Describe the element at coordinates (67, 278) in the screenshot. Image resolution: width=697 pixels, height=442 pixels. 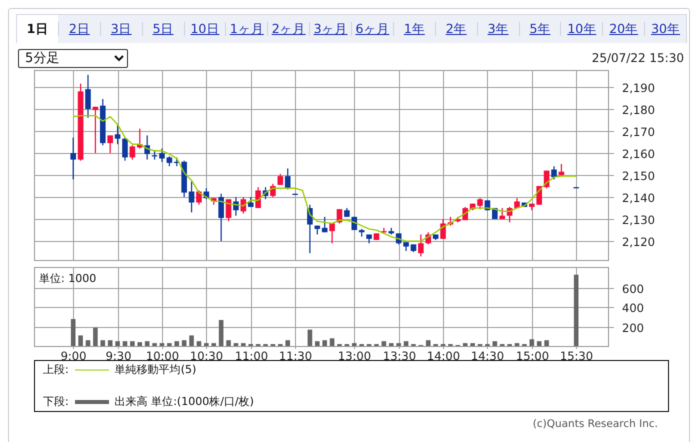
I see `unit-label: 単位: 1000` at that location.